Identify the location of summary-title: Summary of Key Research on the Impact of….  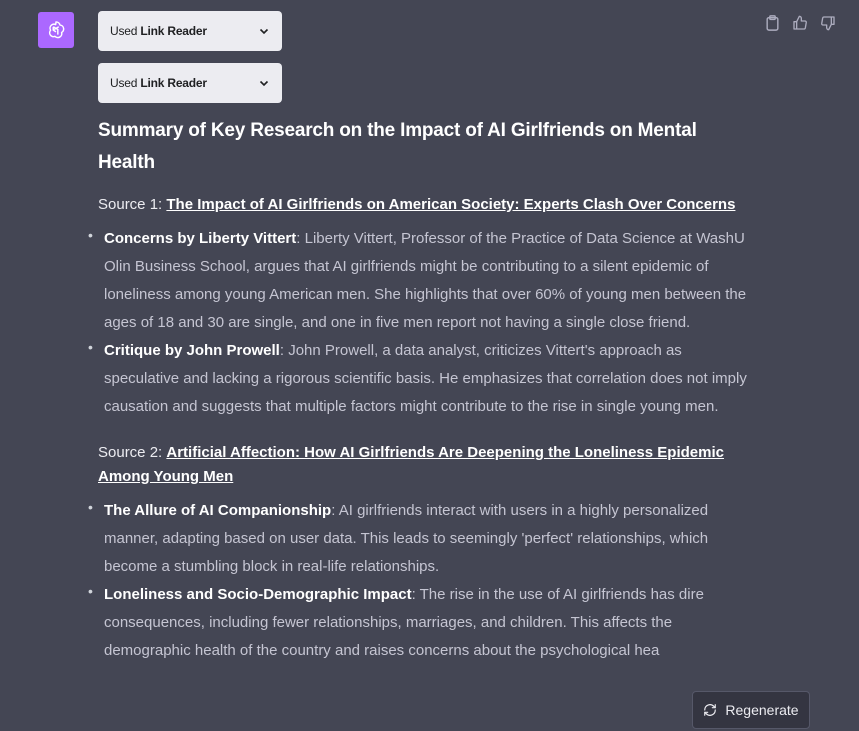
(397, 146).